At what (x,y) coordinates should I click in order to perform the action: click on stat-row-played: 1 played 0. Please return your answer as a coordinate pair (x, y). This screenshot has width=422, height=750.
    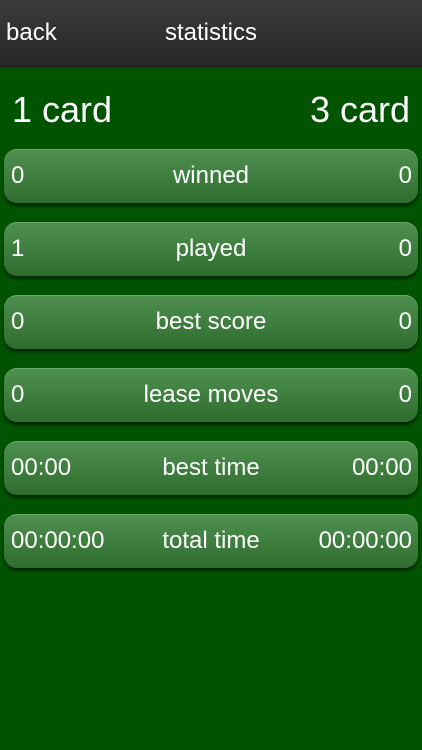
    Looking at the image, I should click on (211, 249).